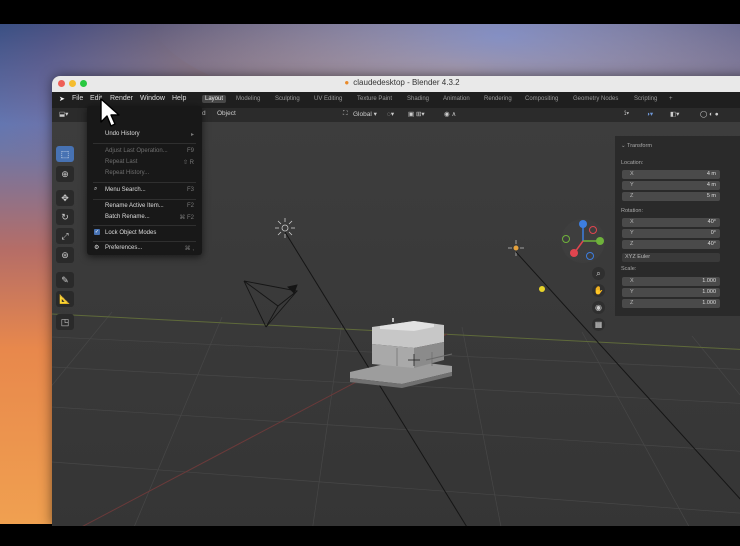  Describe the element at coordinates (65, 154) in the screenshot. I see `select-box-tool-icon: ⬚` at that location.